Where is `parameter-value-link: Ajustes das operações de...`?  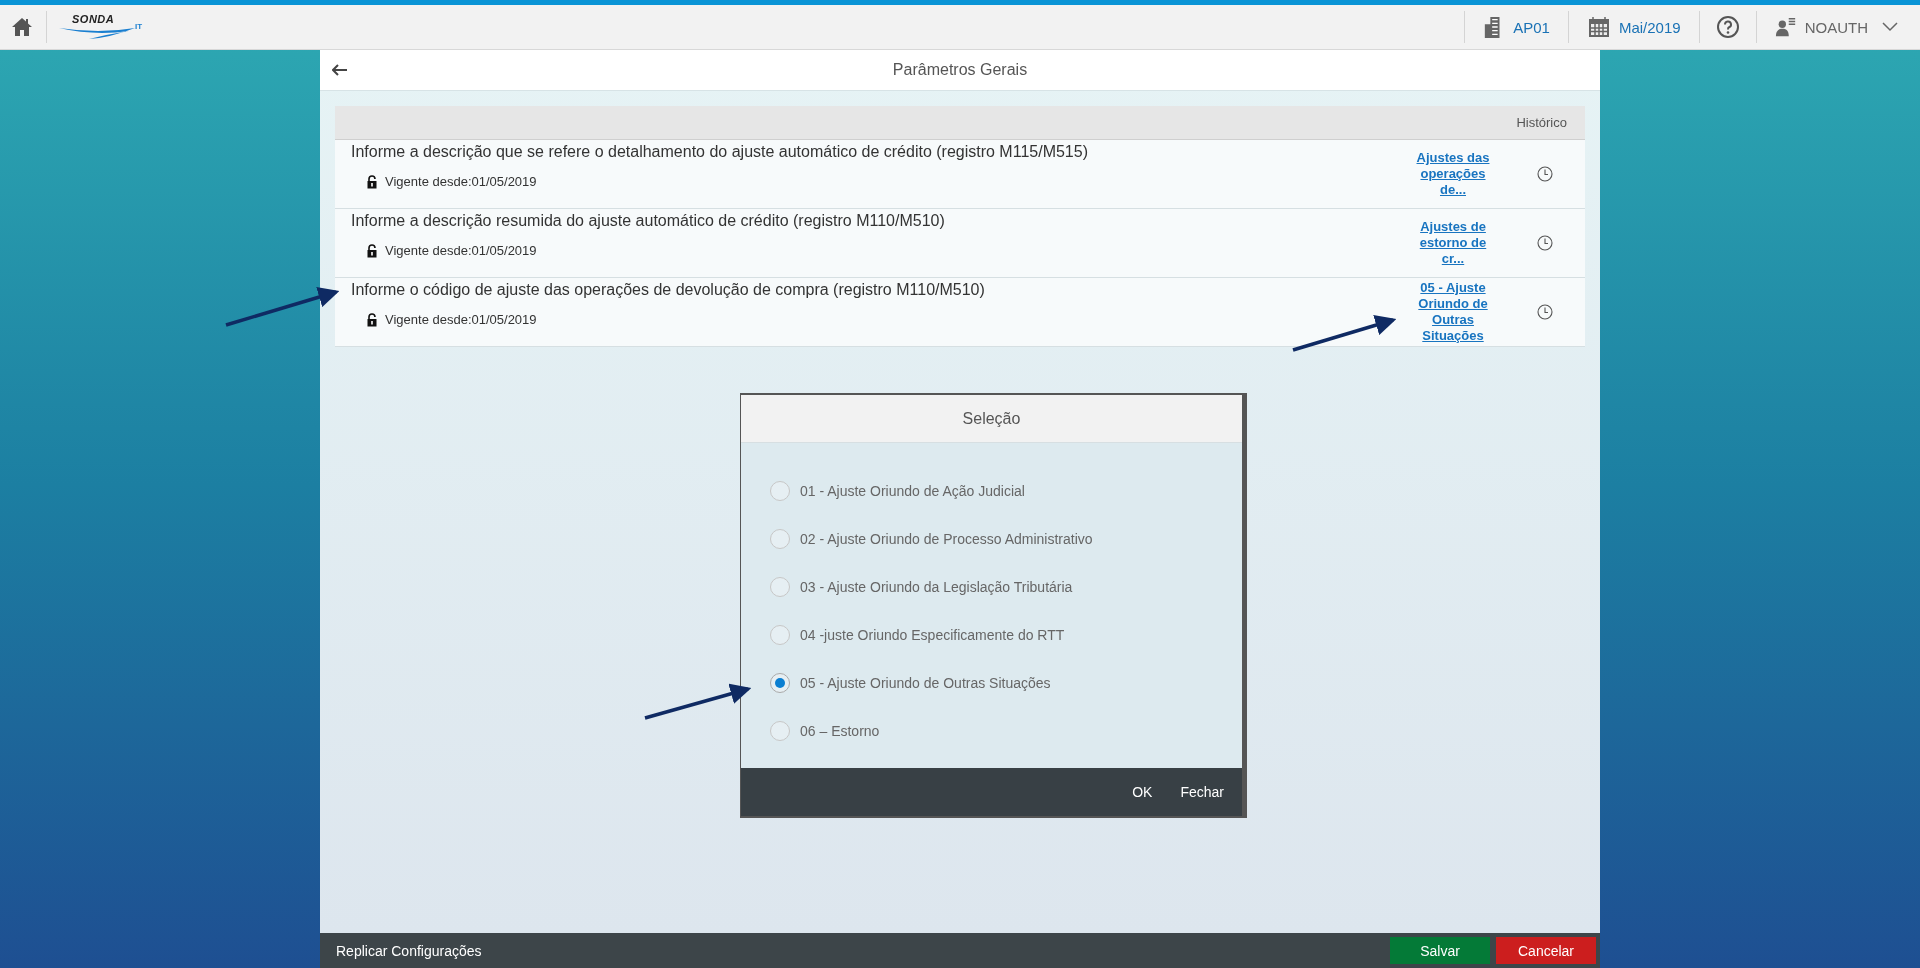
parameter-value-link: Ajustes das operações de... is located at coordinates (1453, 174).